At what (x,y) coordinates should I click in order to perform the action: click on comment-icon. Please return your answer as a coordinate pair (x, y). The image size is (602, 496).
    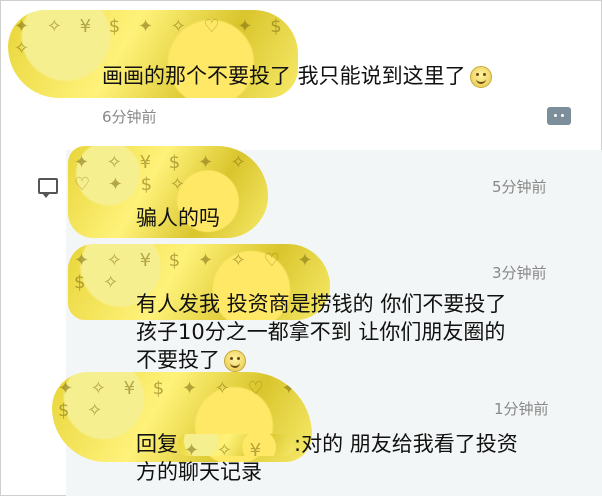
    Looking at the image, I should click on (48, 188).